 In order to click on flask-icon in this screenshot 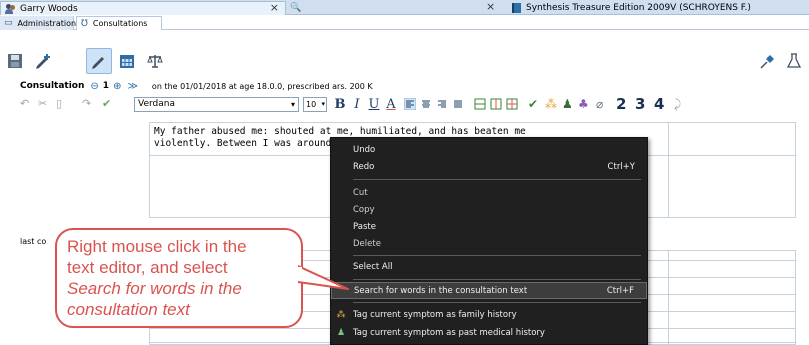, I will do `click(794, 61)`.